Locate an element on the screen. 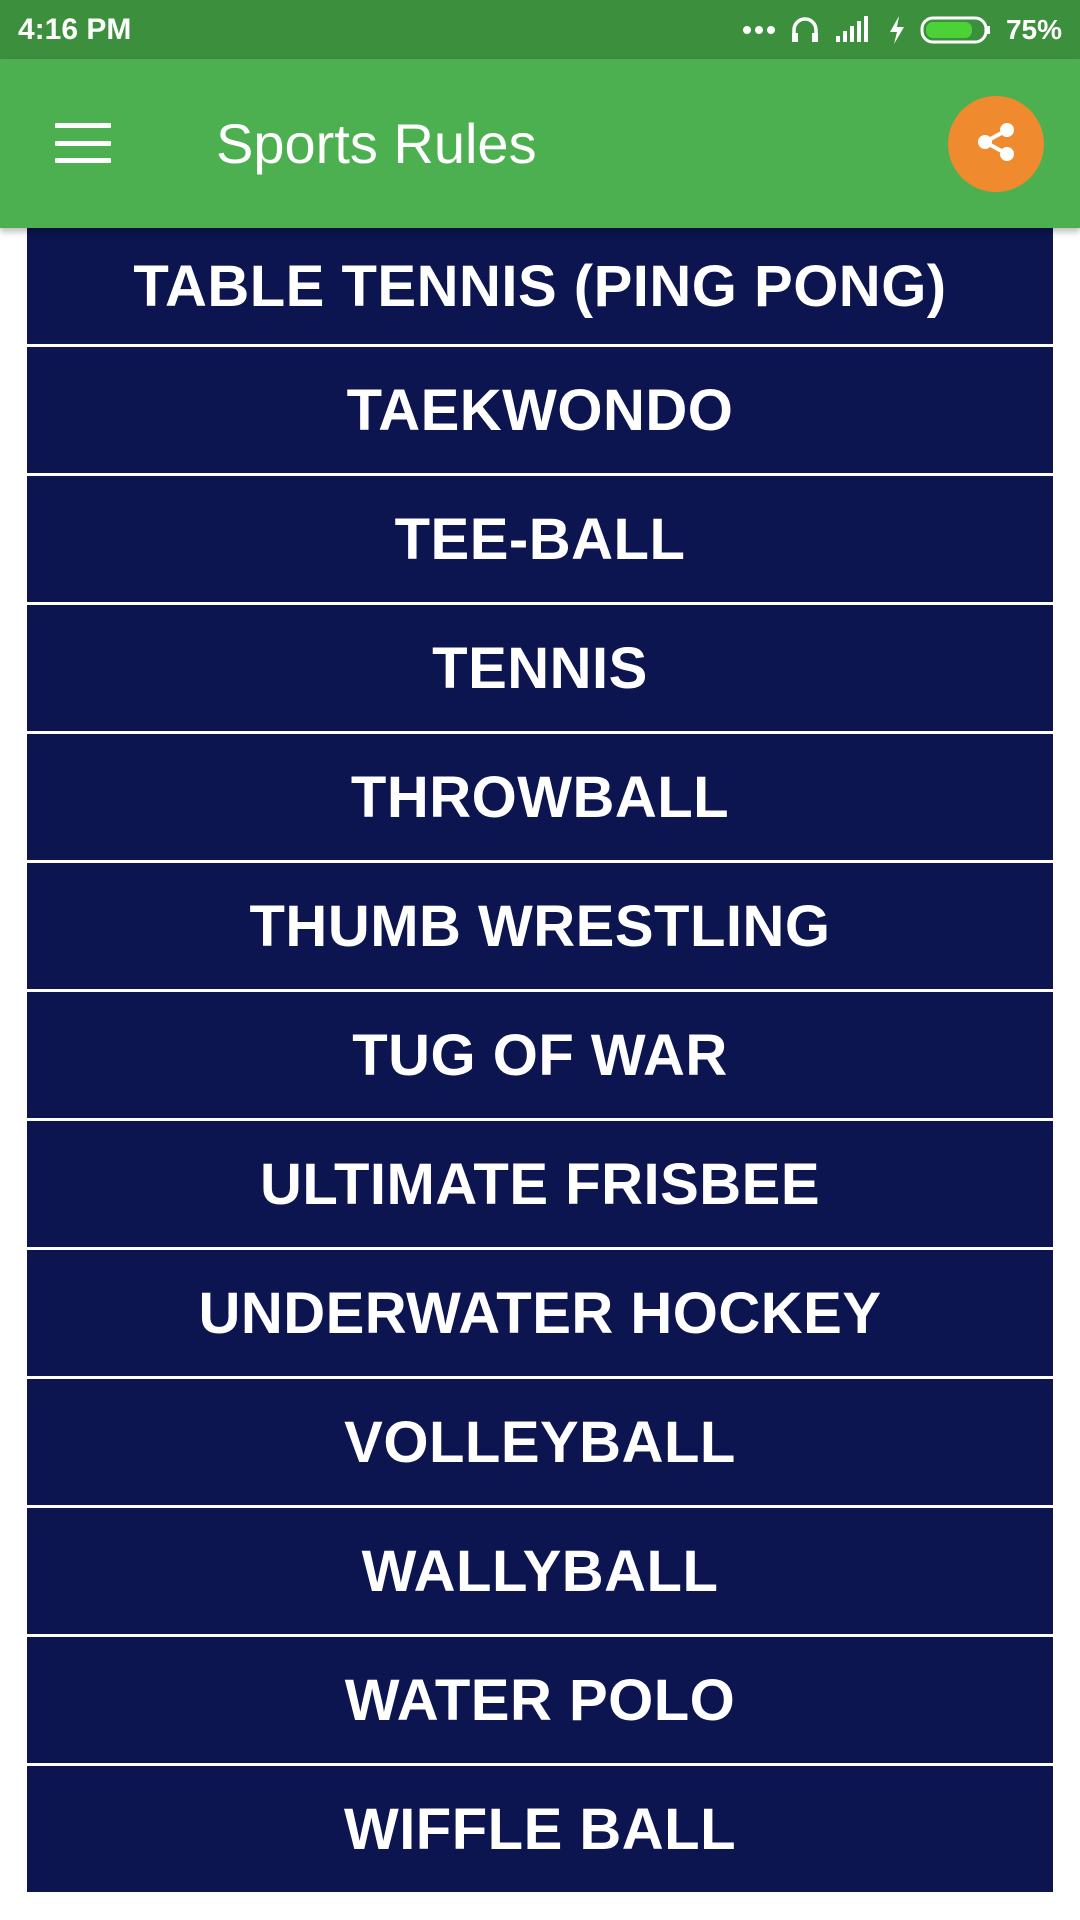 The image size is (1080, 1920). status-time: 4:16 PM is located at coordinates (75, 29).